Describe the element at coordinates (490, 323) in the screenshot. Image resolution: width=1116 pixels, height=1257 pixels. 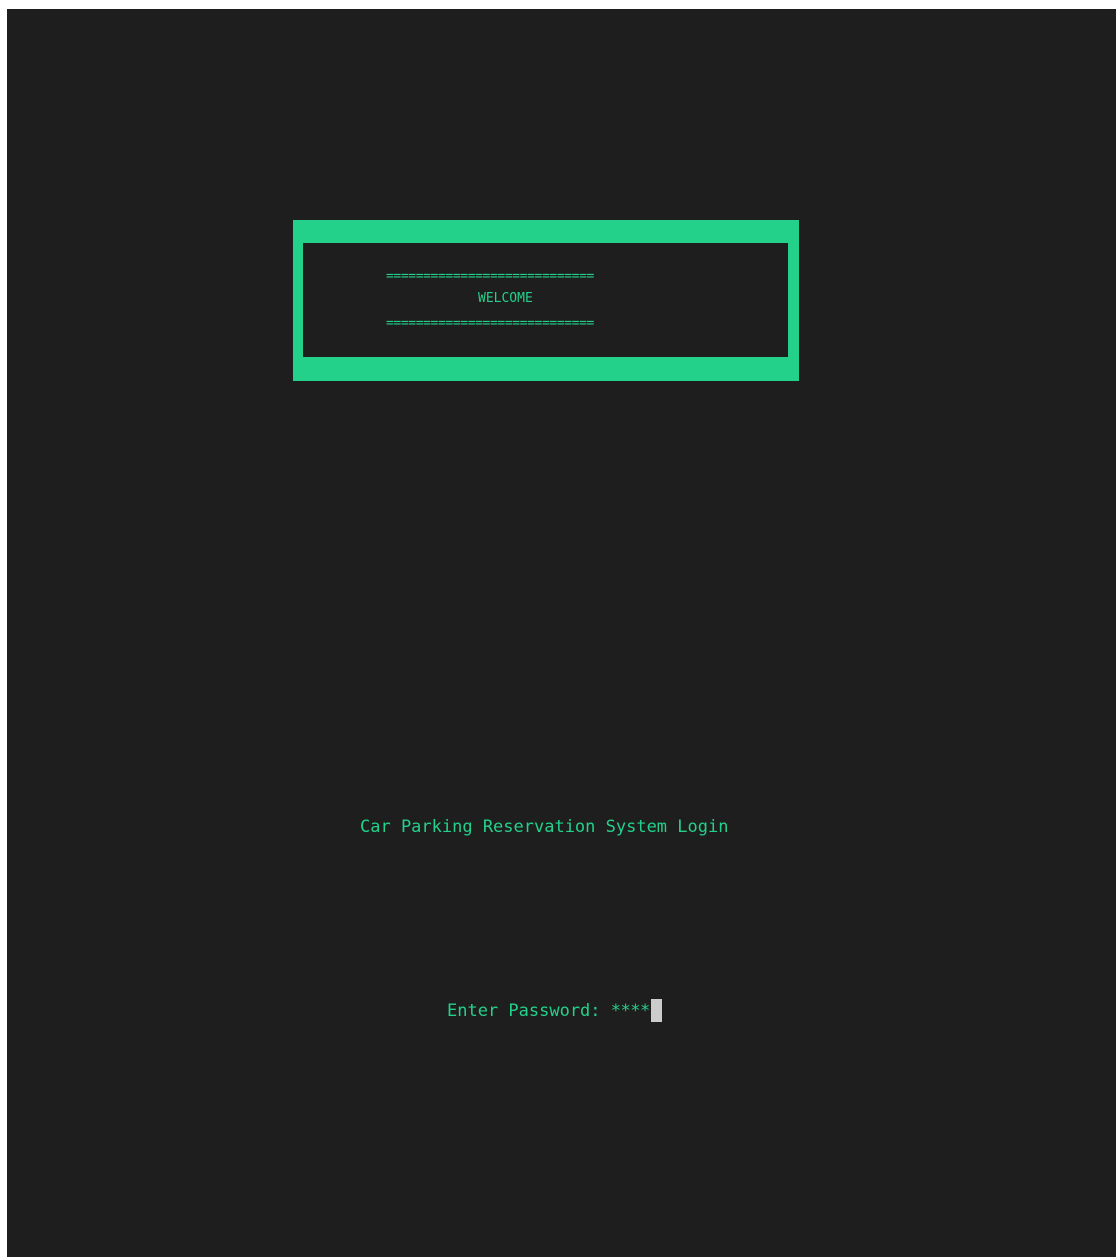
I see `banner-rule-bottom: ============================` at that location.